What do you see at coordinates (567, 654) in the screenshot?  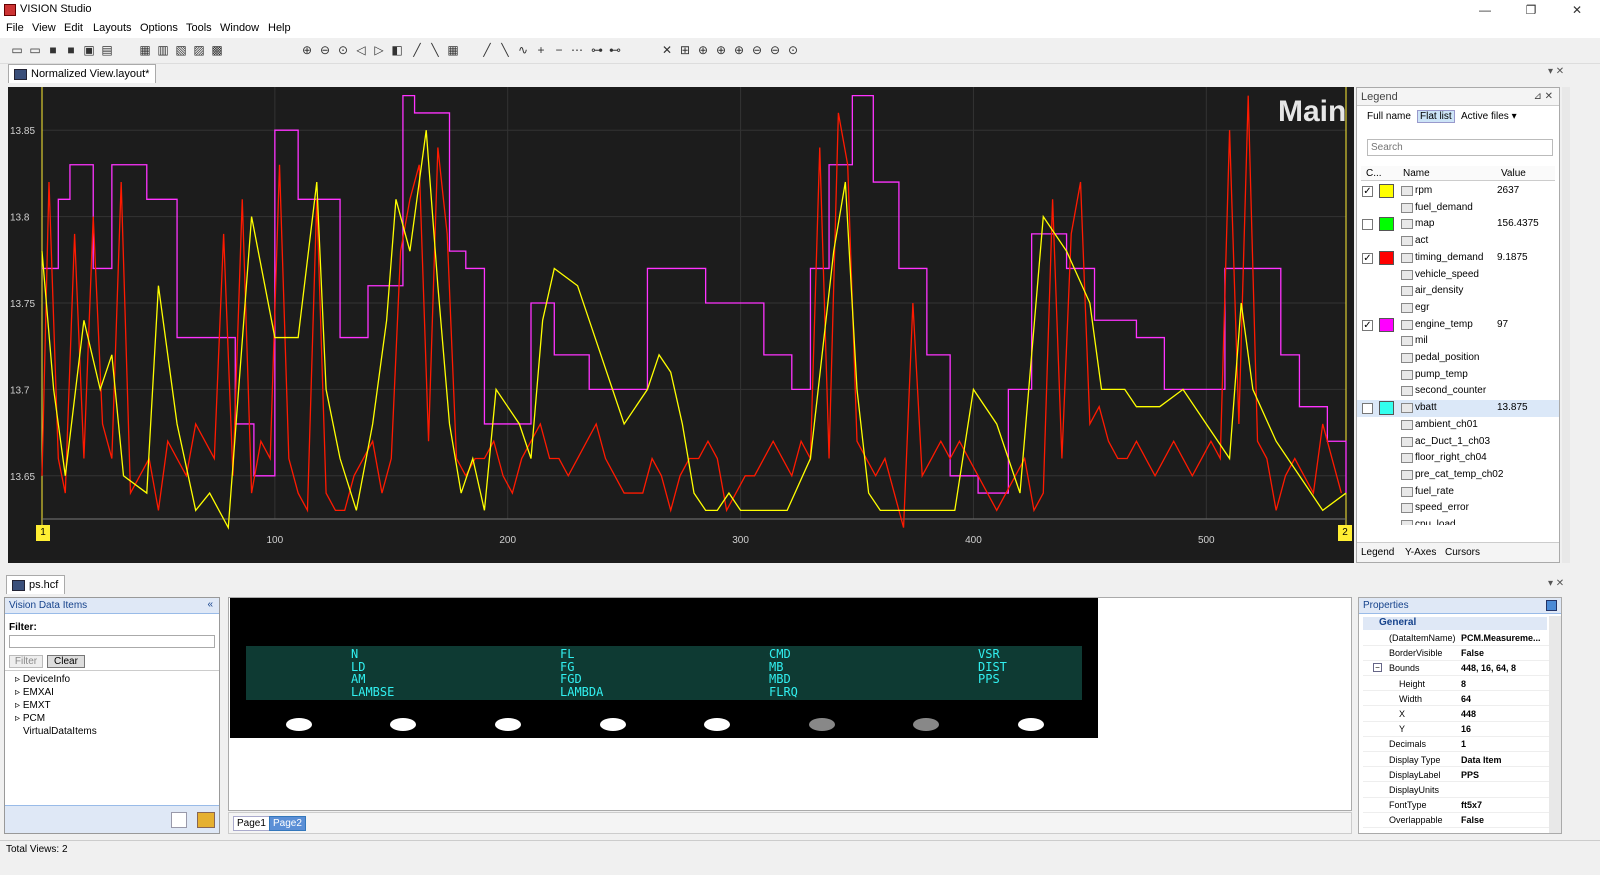 I see `lcd-label: FL` at bounding box center [567, 654].